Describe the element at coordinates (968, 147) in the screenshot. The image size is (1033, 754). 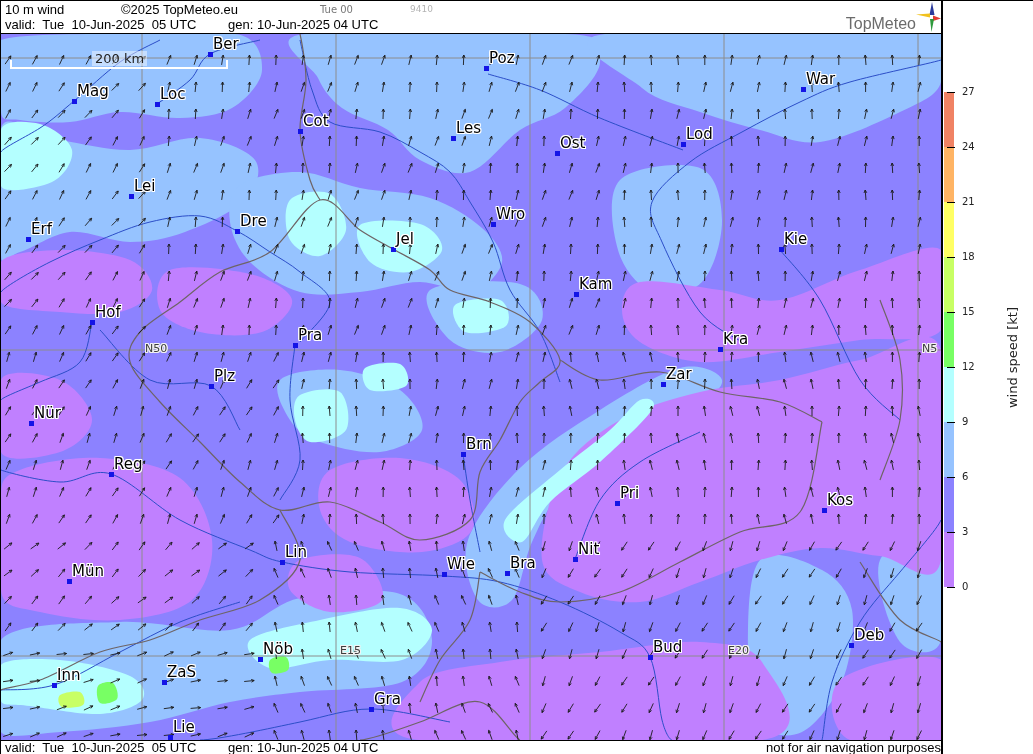
I see `legend-tick-label: 24` at that location.